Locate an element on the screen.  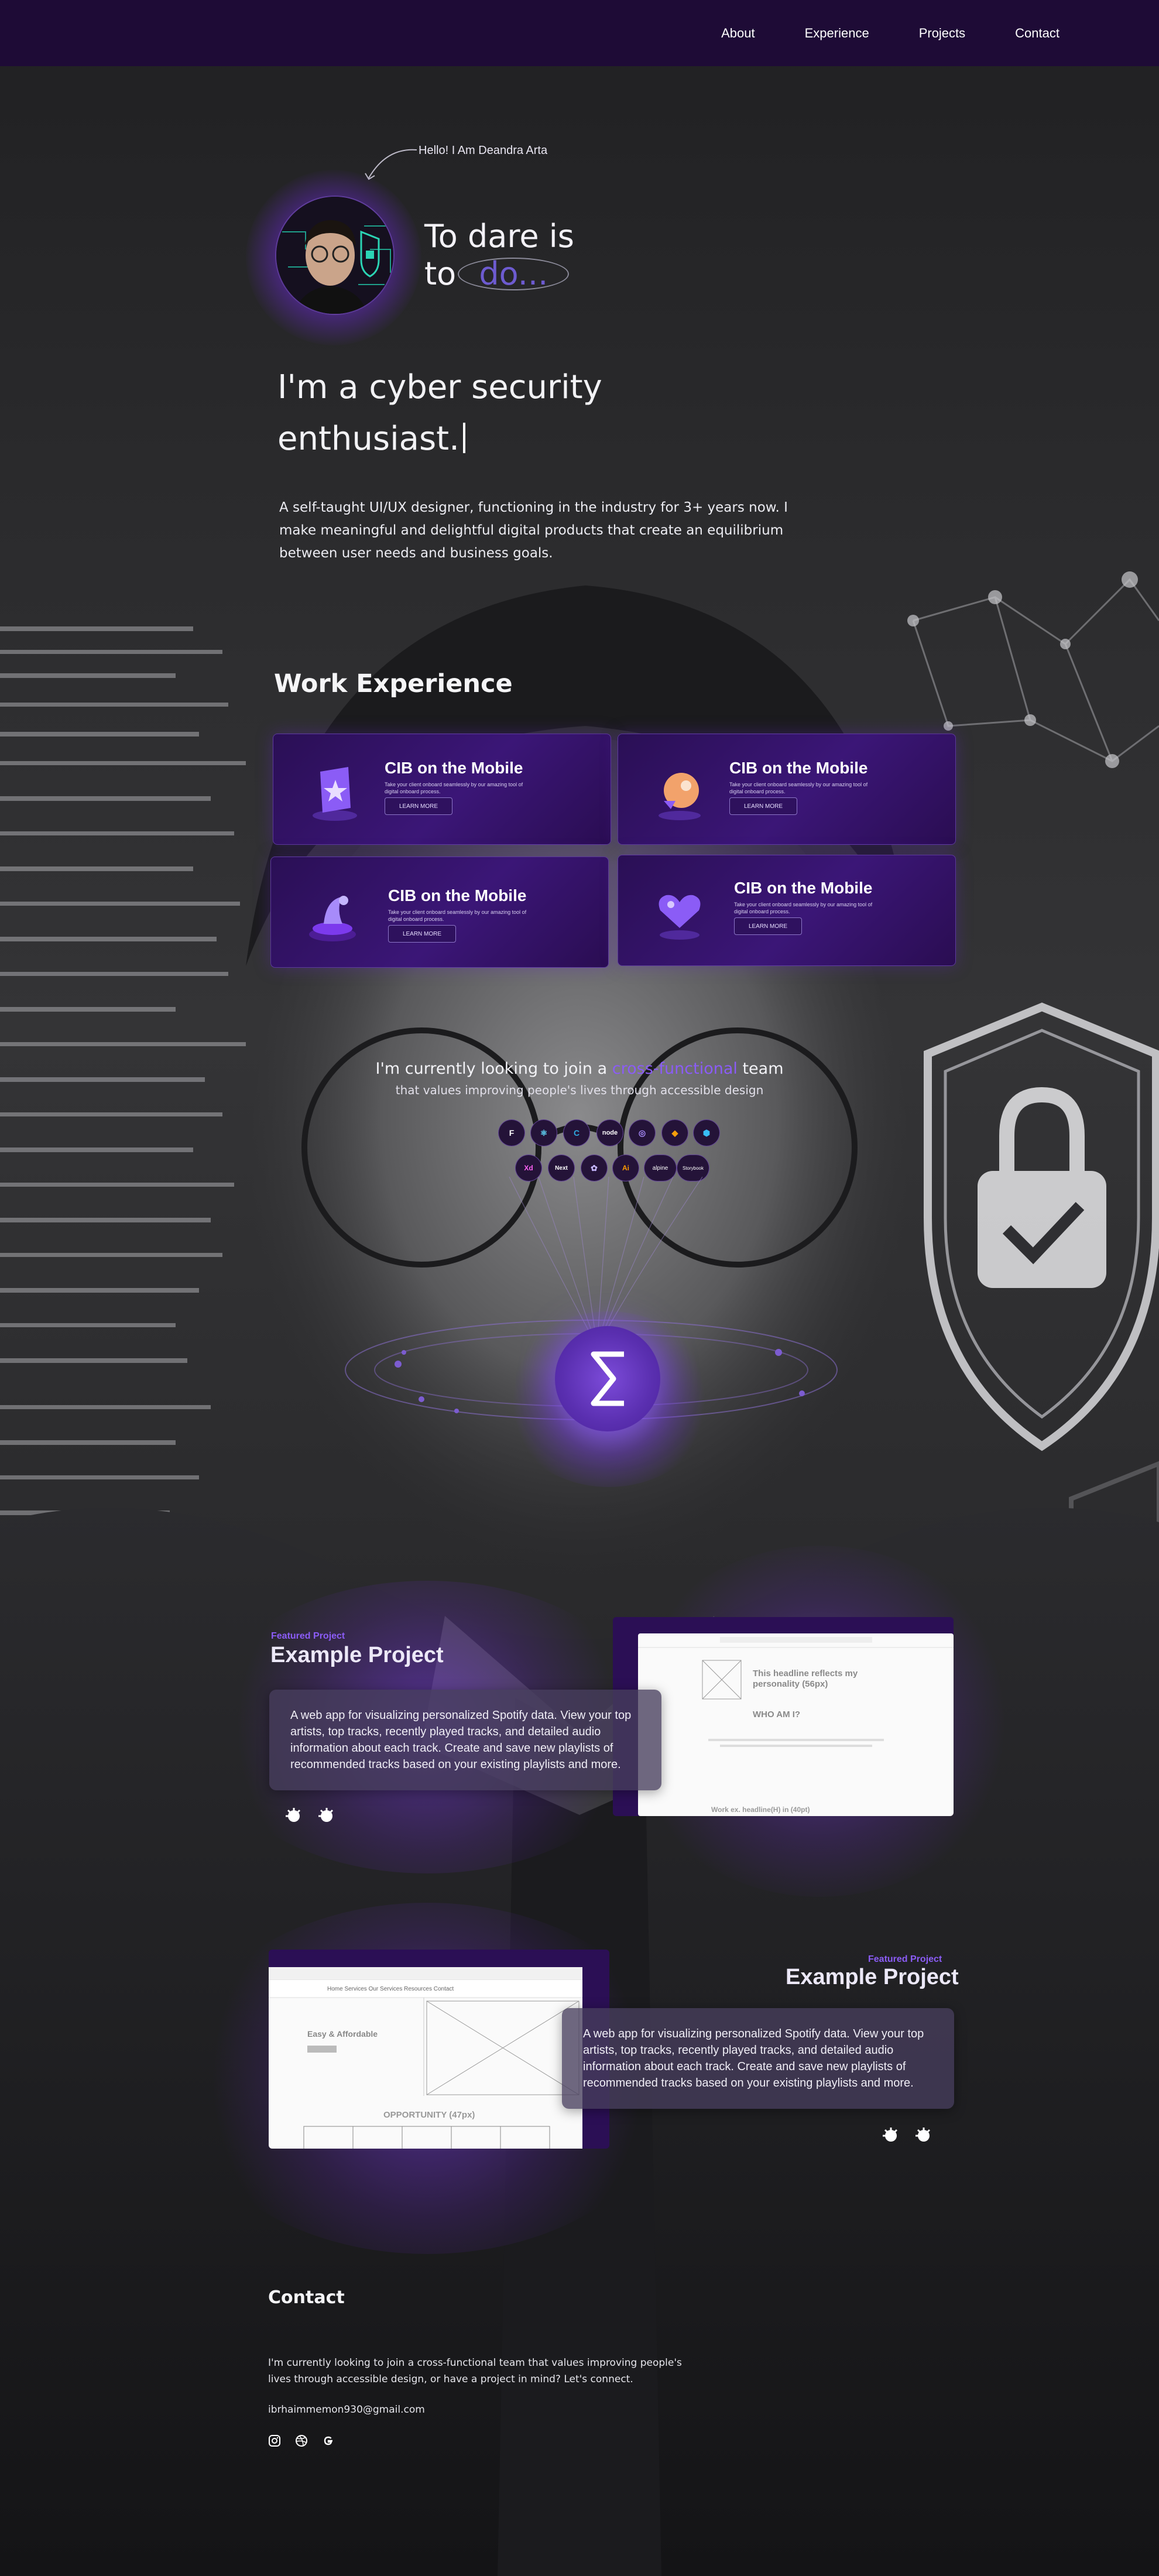
figma-icon: F is located at coordinates (512, 1132).